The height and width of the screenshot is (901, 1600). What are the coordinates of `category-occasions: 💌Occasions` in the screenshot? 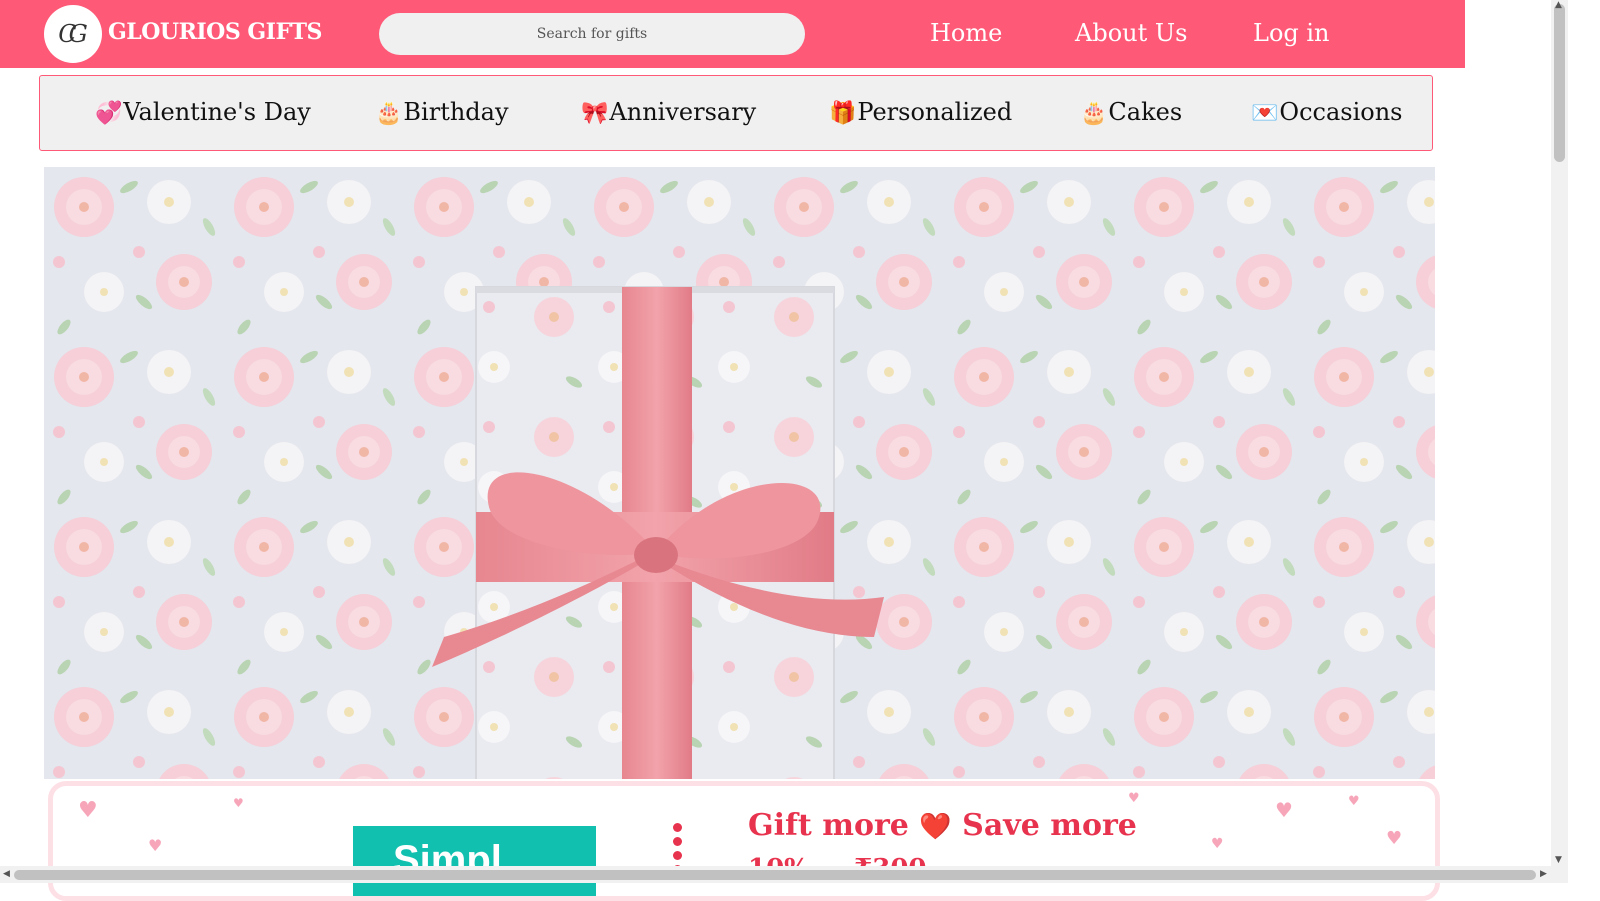 It's located at (1327, 112).